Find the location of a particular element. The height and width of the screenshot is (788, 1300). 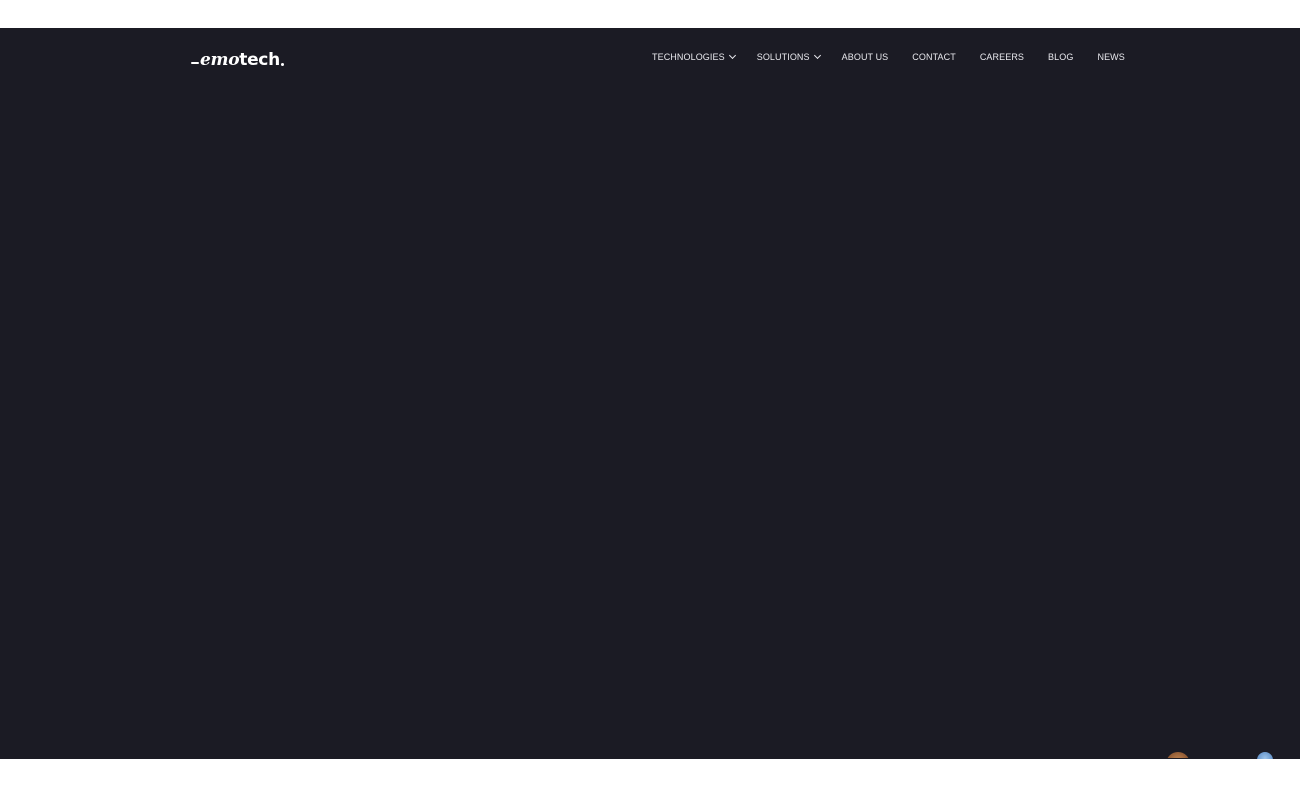

top-blank-strip is located at coordinates (650, 14).